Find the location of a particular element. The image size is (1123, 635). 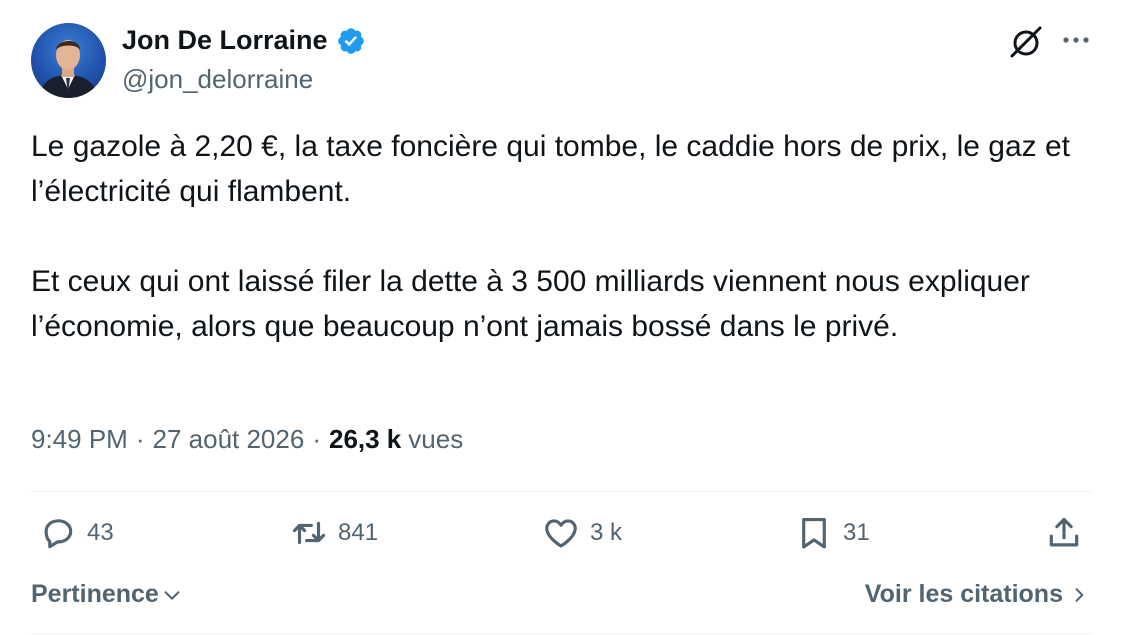

reply-icon is located at coordinates (58, 534).